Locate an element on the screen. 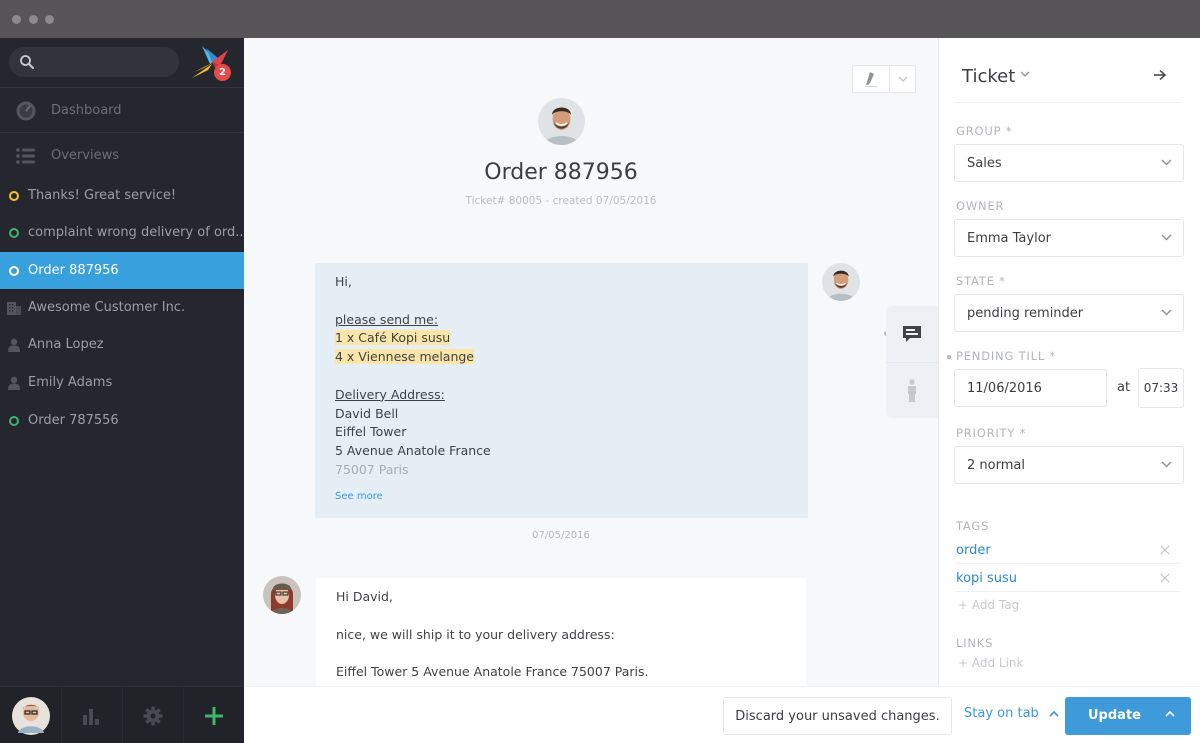 The image size is (1200, 743). discard-changes-button: Discard your unsaved changes. is located at coordinates (837, 716).